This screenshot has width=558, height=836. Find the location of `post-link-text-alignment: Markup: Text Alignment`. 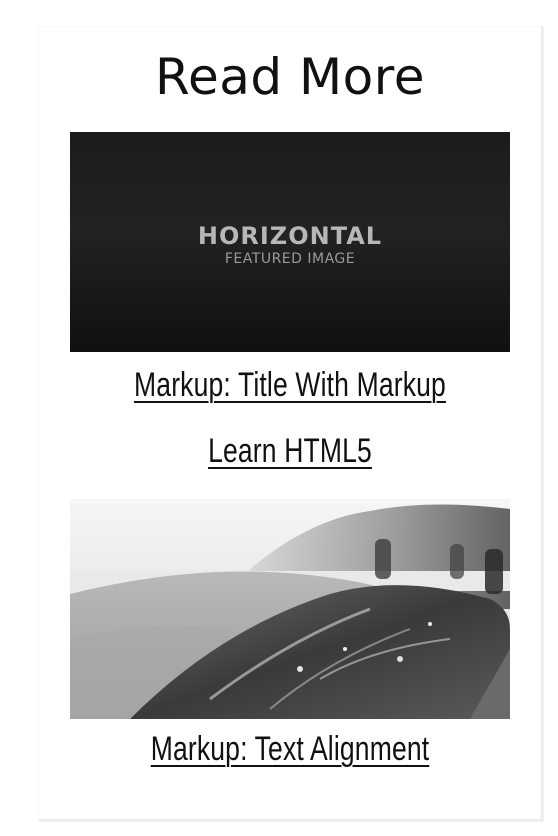

post-link-text-alignment: Markup: Text Alignment is located at coordinates (290, 749).